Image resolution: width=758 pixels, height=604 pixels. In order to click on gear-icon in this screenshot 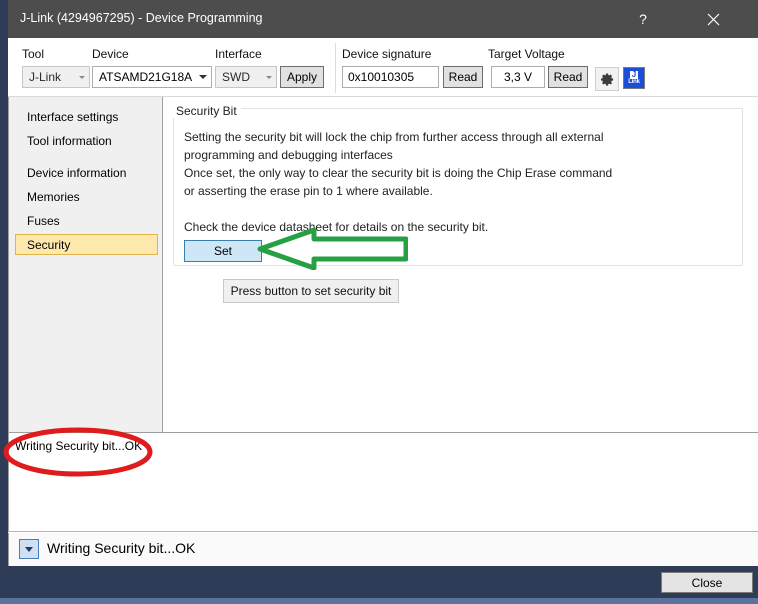, I will do `click(606, 79)`.